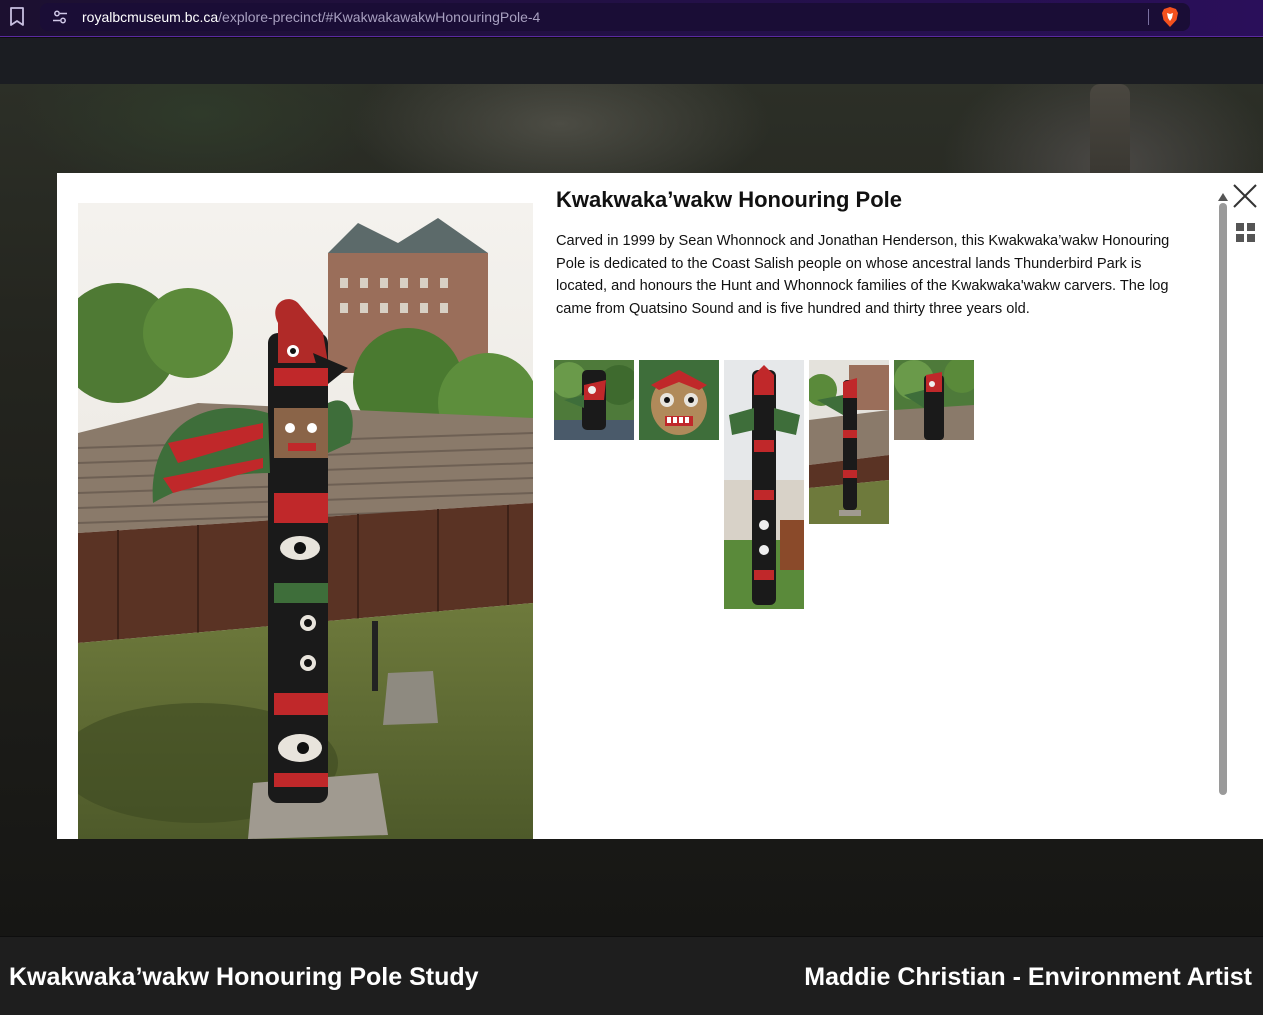 Image resolution: width=1263 pixels, height=1015 pixels. I want to click on scrollbar-thumb, so click(1223, 499).